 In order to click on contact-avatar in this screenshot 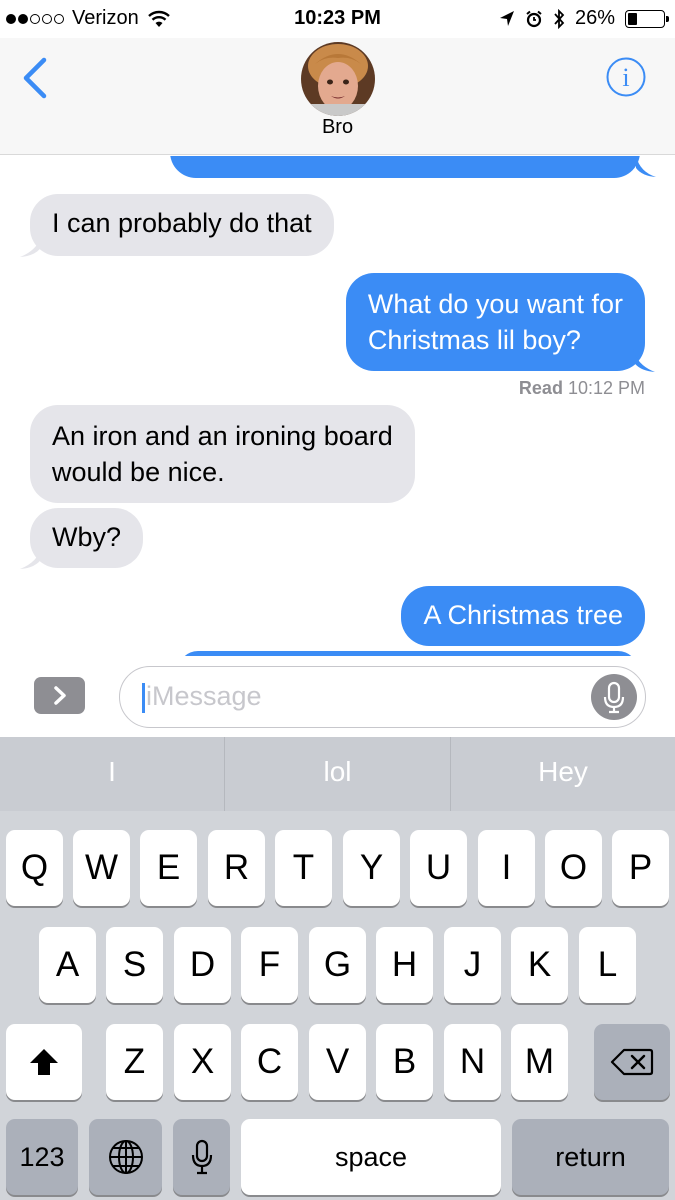, I will do `click(338, 79)`.